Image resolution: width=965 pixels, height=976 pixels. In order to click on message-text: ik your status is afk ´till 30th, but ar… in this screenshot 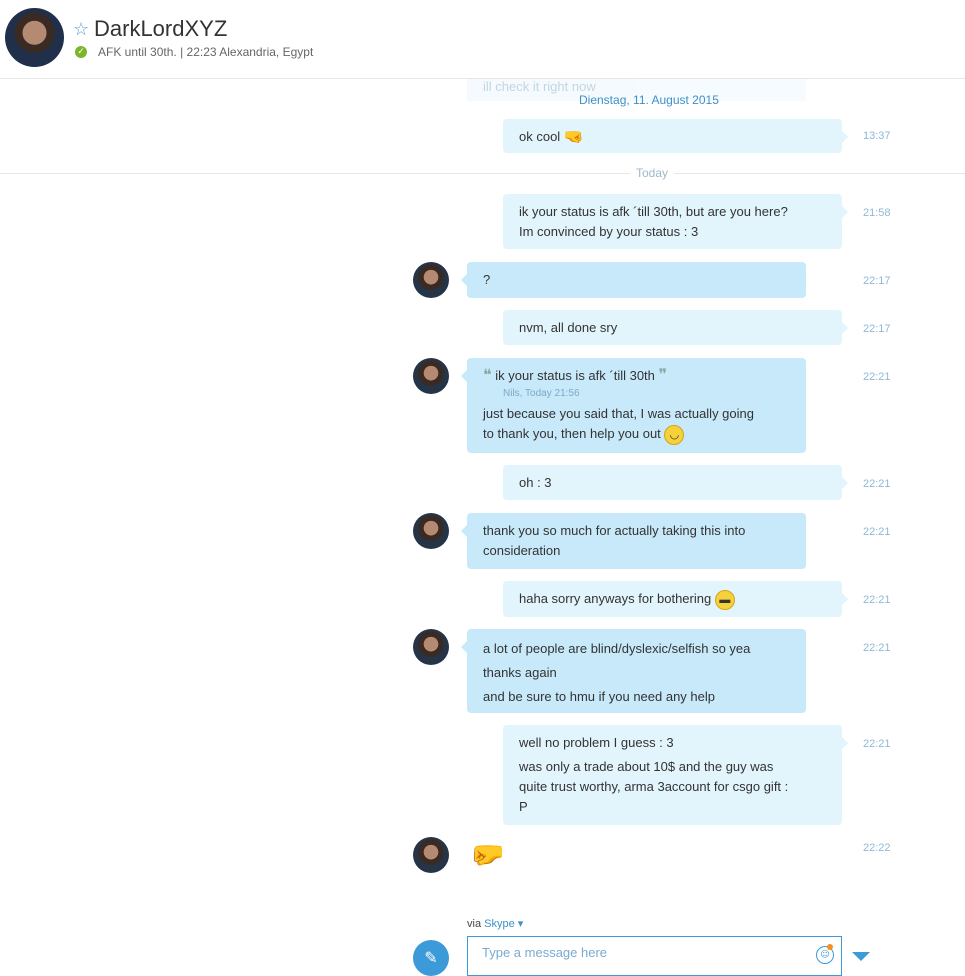, I will do `click(653, 211)`.